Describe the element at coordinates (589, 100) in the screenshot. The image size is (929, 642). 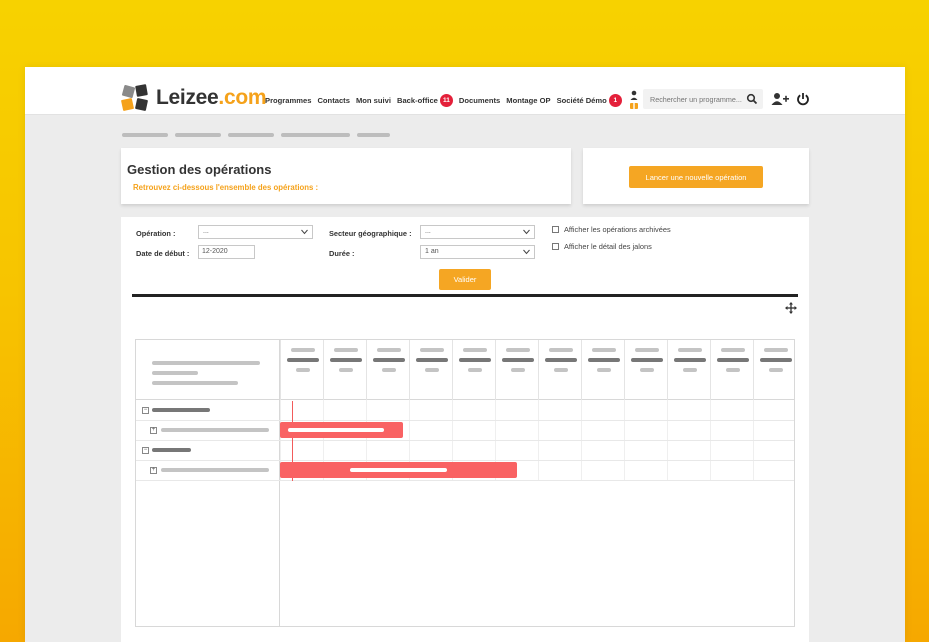
I see `nav-societe-demo: Société Démo1` at that location.